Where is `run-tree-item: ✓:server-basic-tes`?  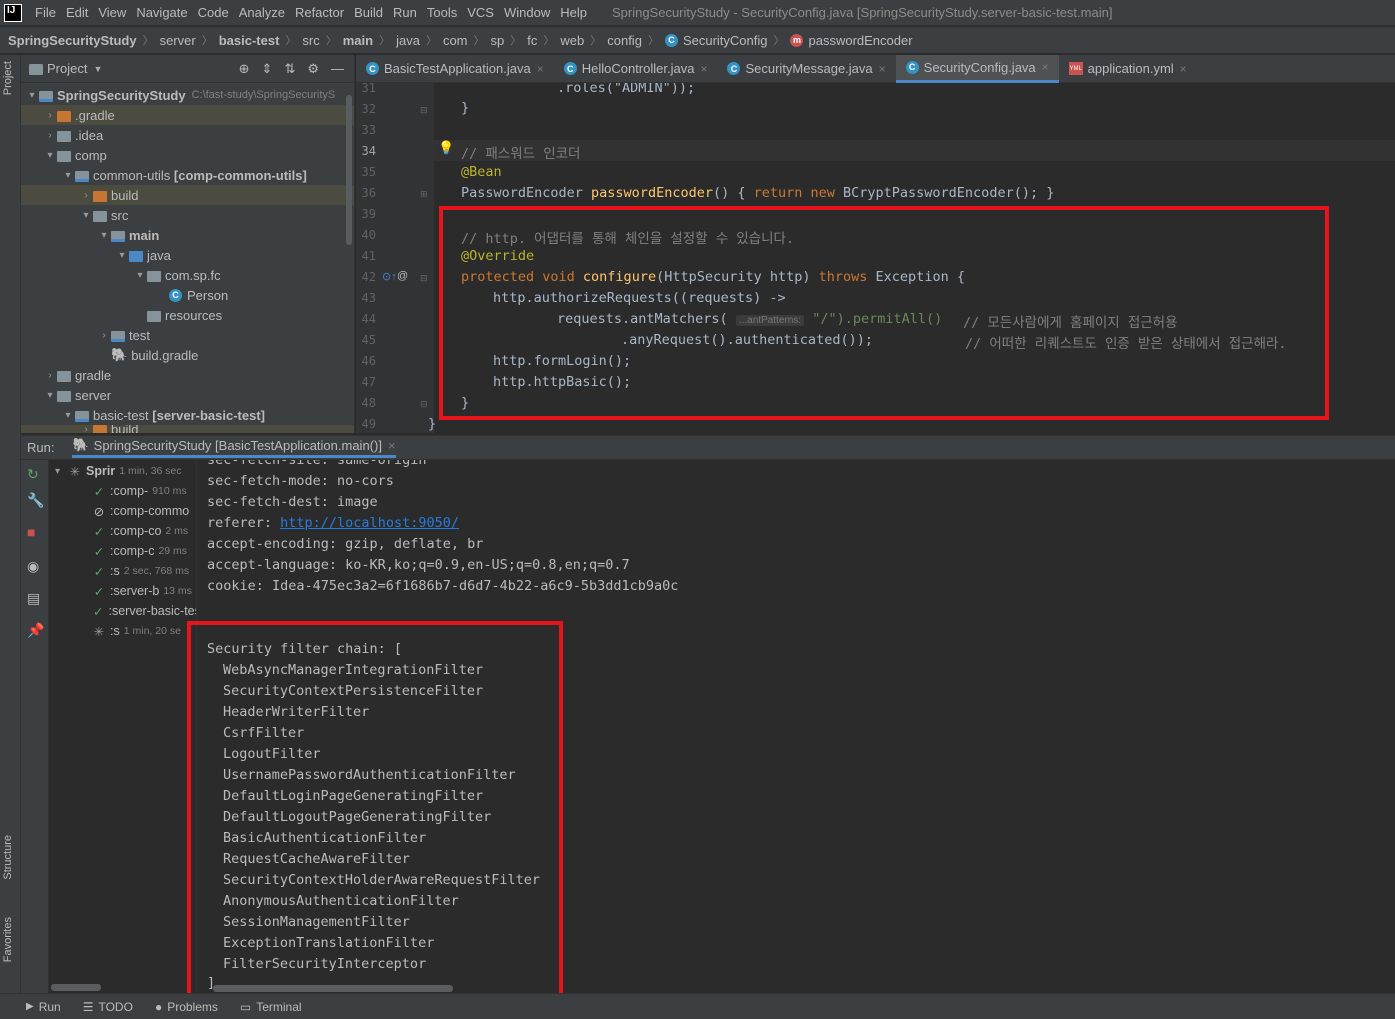
run-tree-item: ✓:server-basic-tes is located at coordinates (122, 611).